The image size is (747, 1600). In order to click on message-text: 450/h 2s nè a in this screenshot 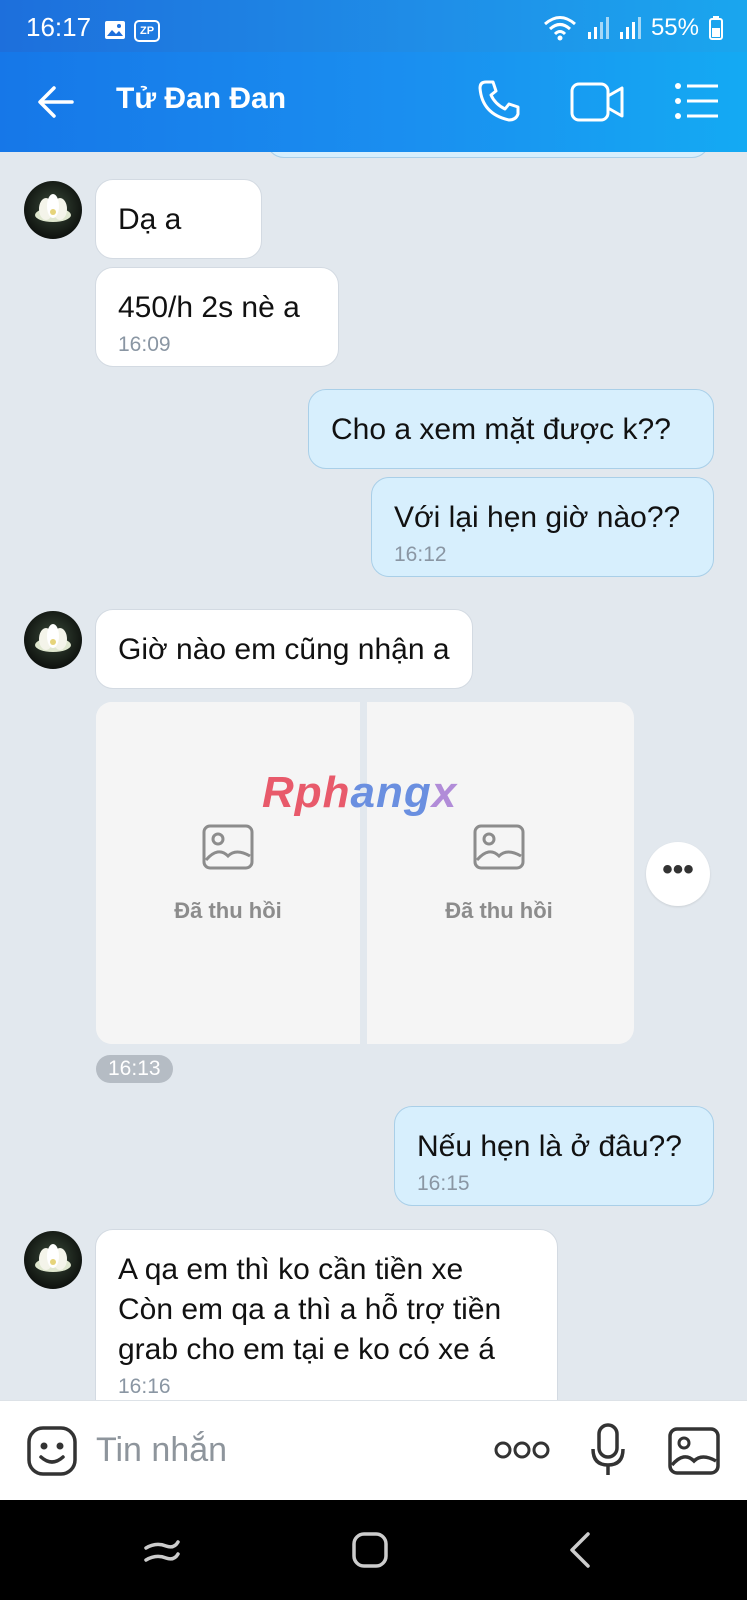, I will do `click(209, 307)`.